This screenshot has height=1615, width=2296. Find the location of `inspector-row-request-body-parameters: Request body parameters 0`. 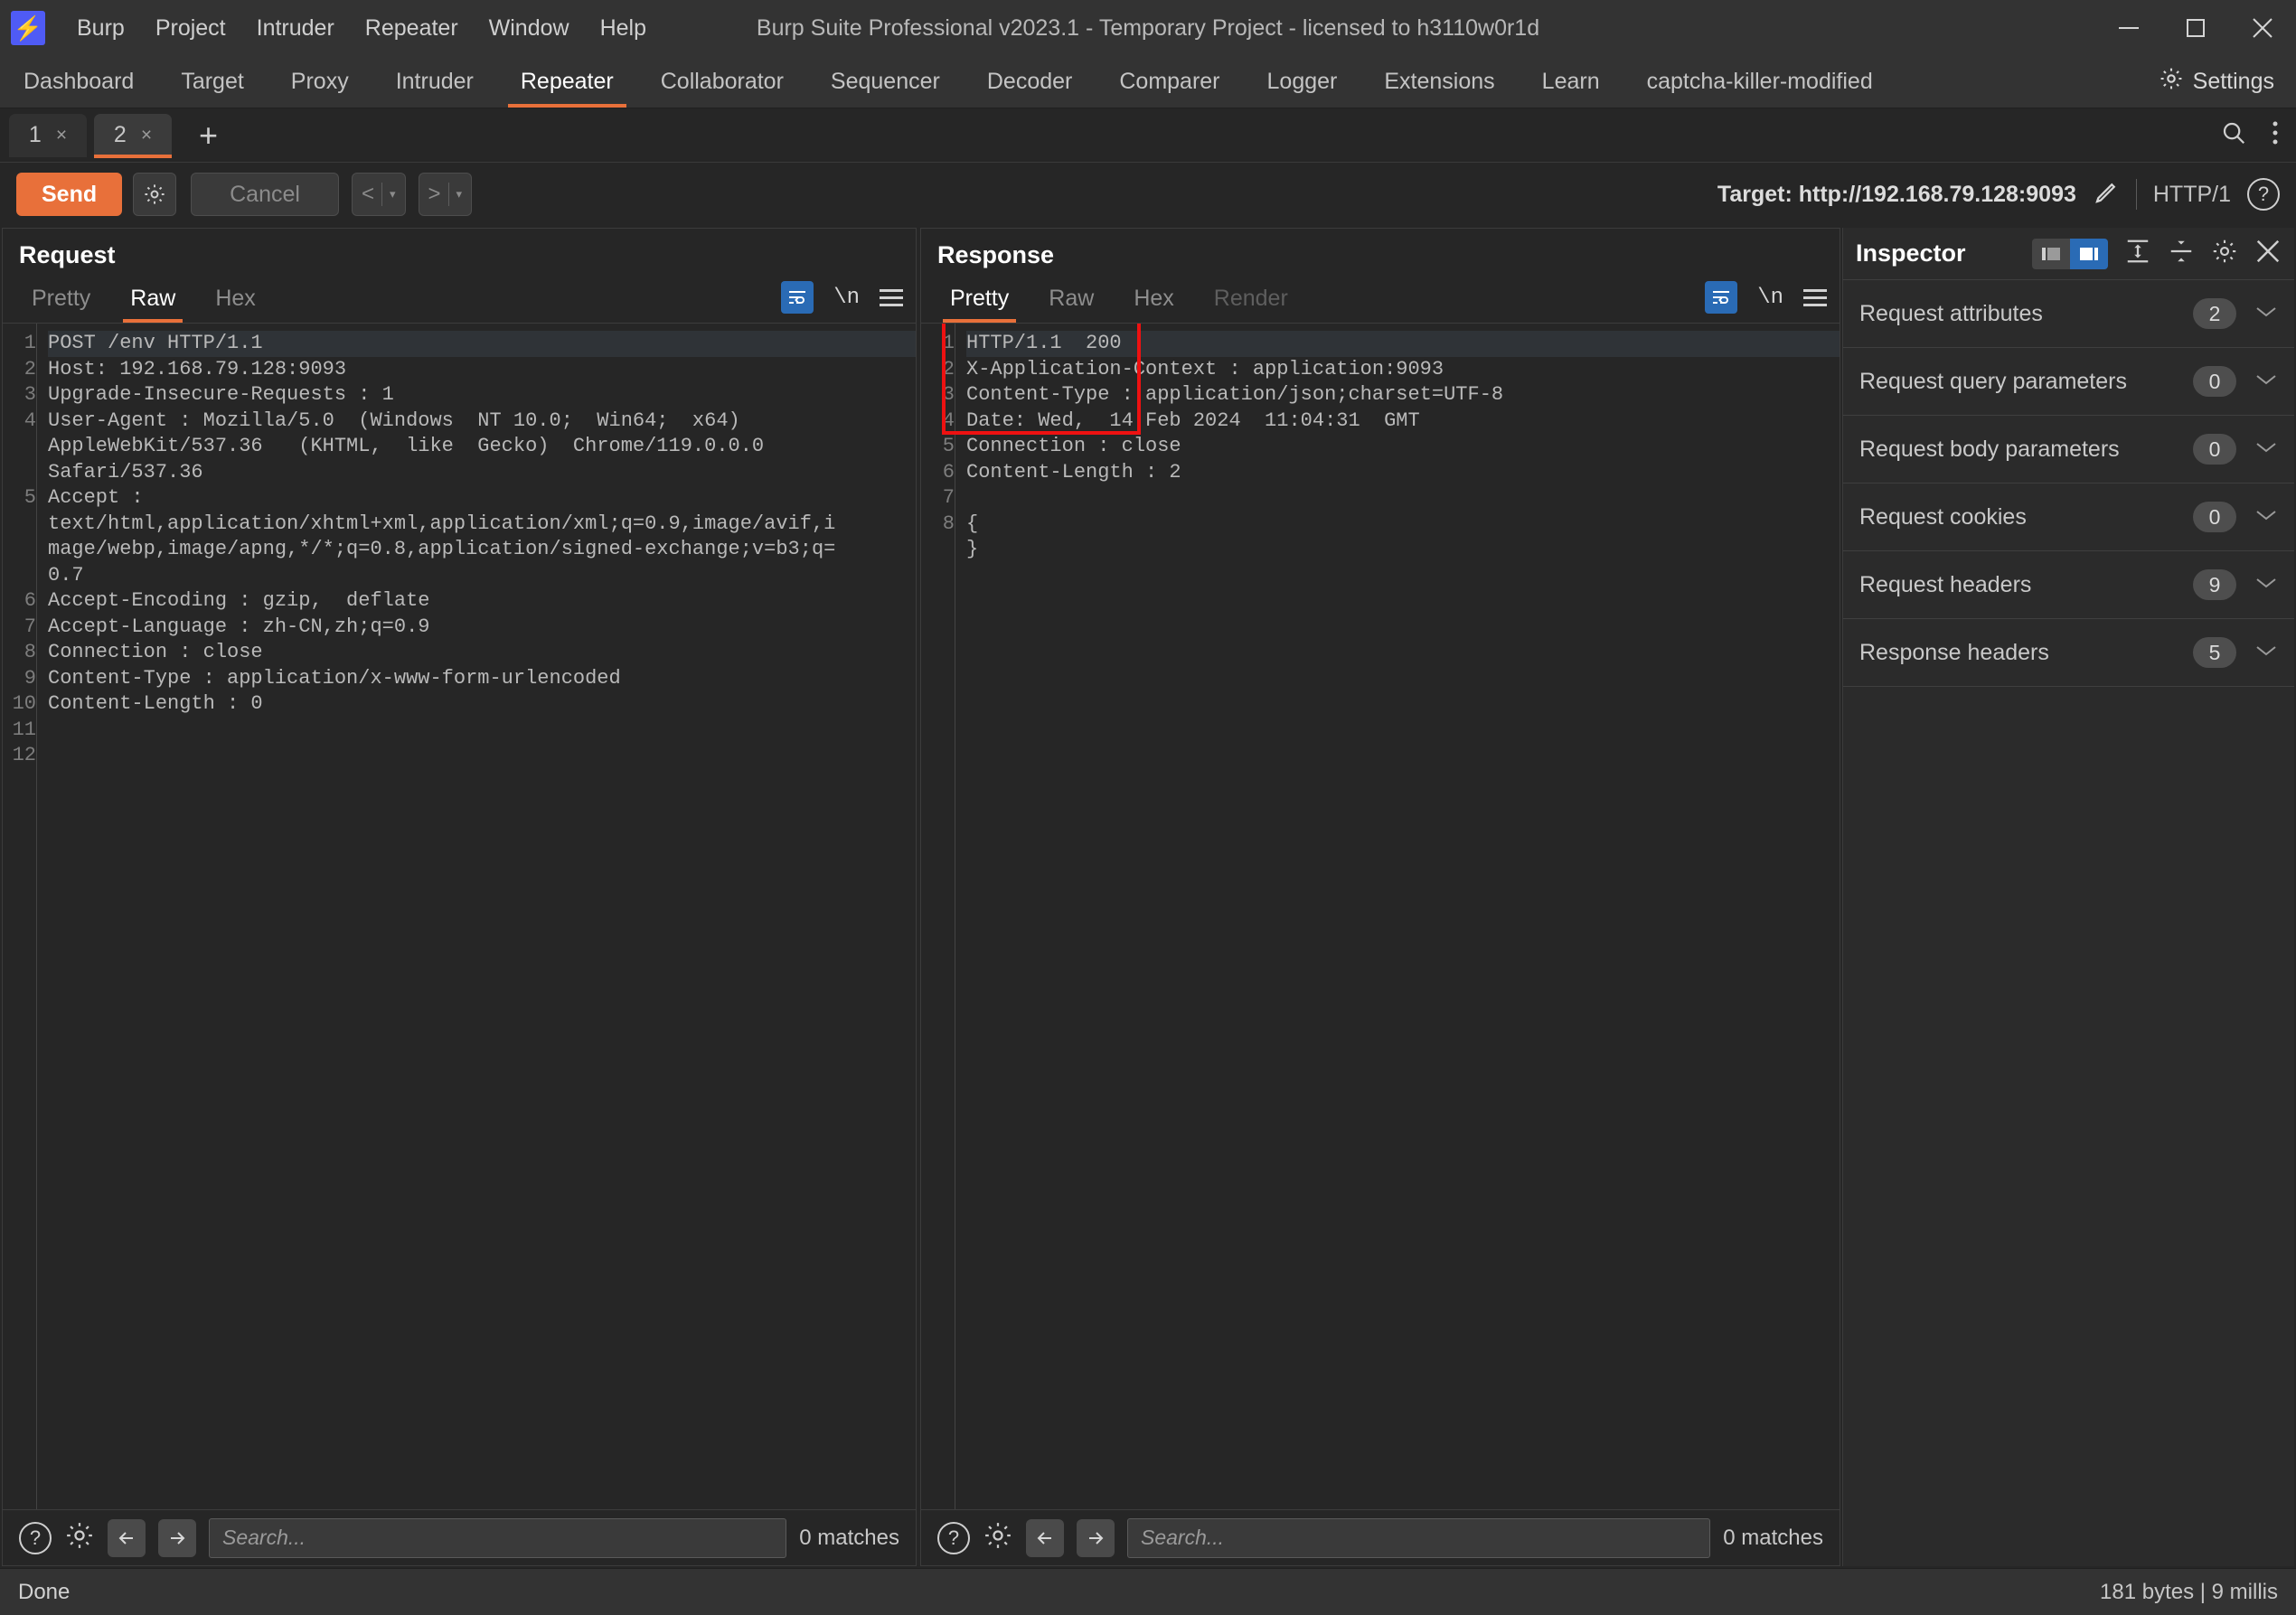

inspector-row-request-body-parameters: Request body parameters 0 is located at coordinates (2068, 450).